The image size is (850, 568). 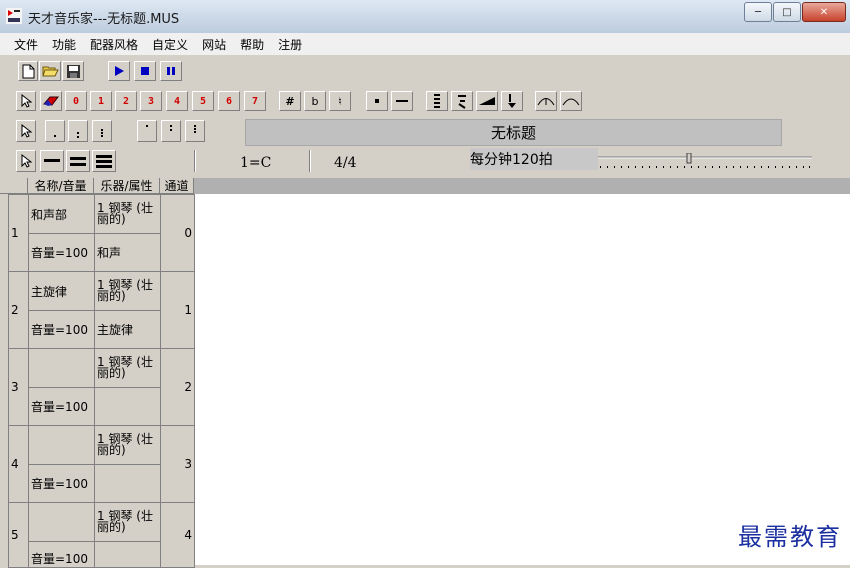 I want to click on track-channel: 3, so click(x=177, y=464).